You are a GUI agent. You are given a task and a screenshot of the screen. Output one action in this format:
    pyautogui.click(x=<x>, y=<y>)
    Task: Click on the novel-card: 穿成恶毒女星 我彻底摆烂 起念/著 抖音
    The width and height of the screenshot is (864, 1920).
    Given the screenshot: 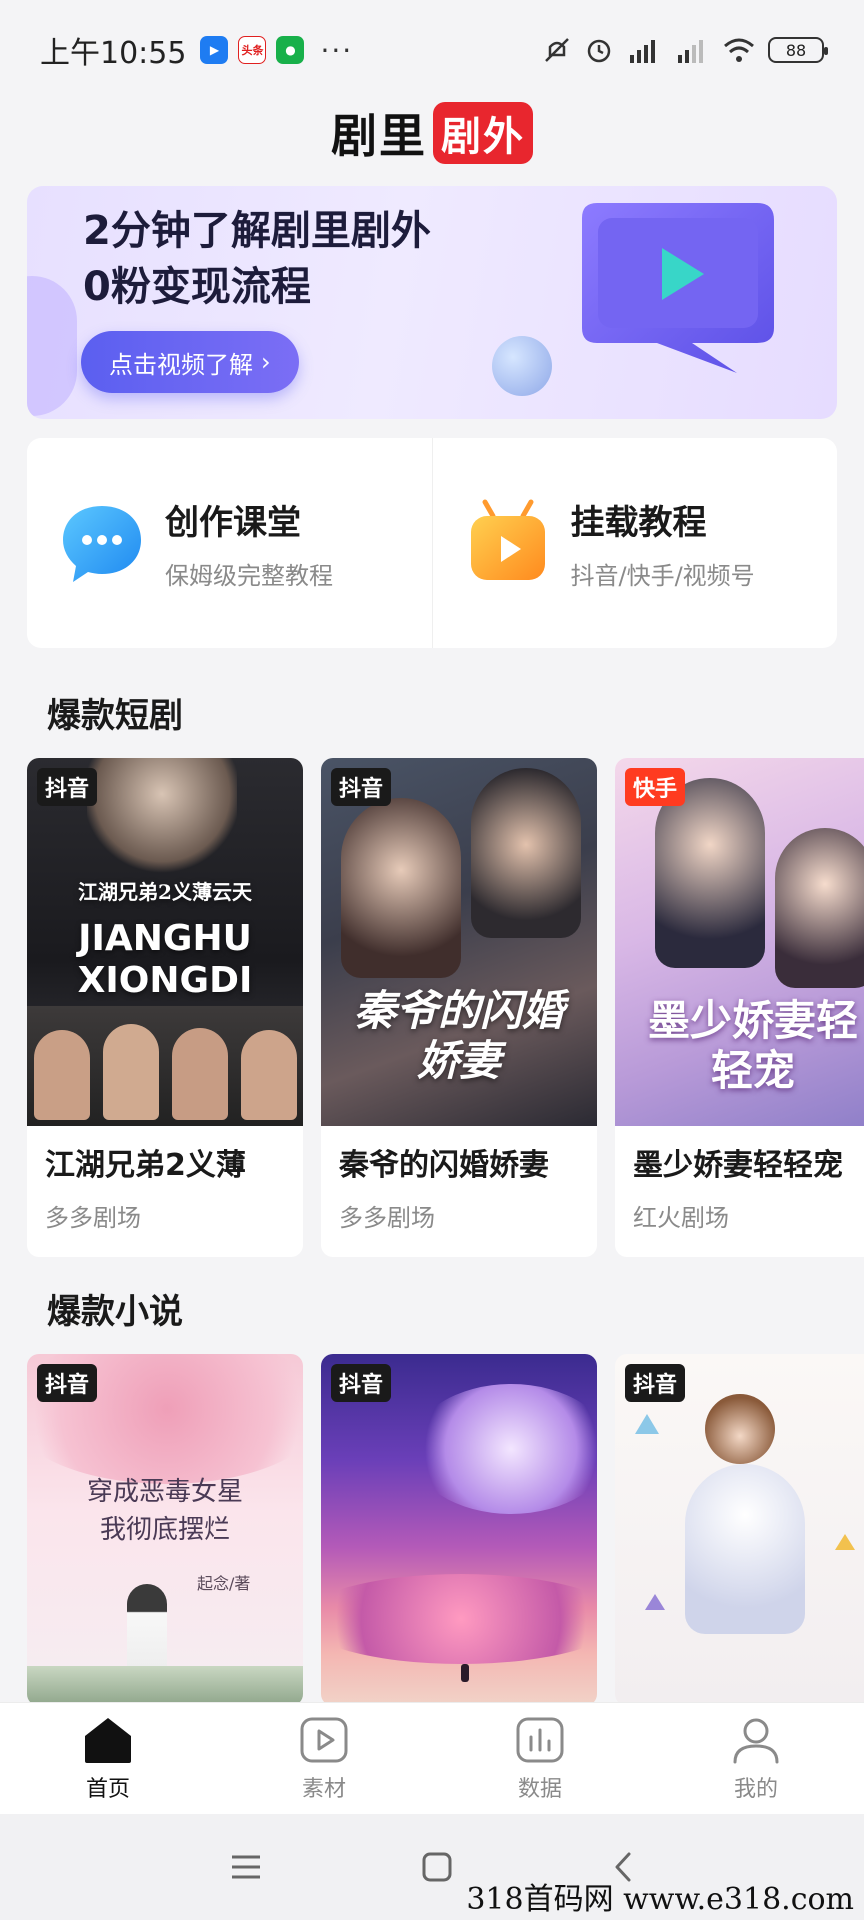 What is the action you would take?
    pyautogui.click(x=165, y=1530)
    